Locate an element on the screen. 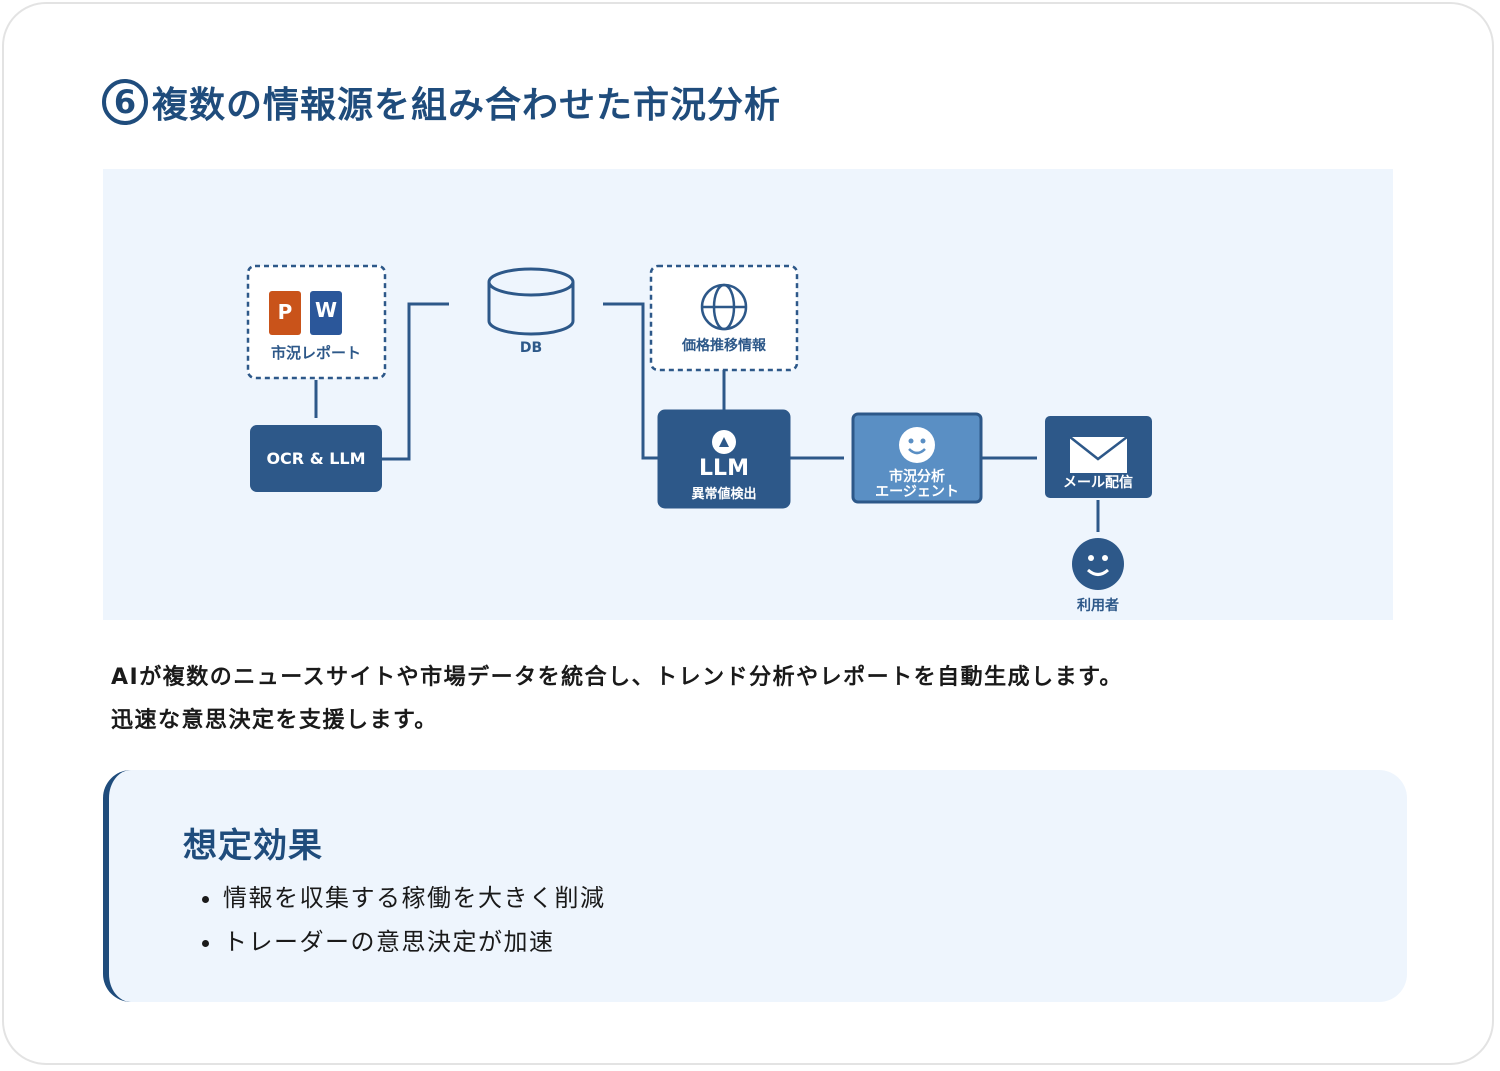 The width and height of the screenshot is (1500, 1071). report-label: 市況レポート is located at coordinates (316, 353).